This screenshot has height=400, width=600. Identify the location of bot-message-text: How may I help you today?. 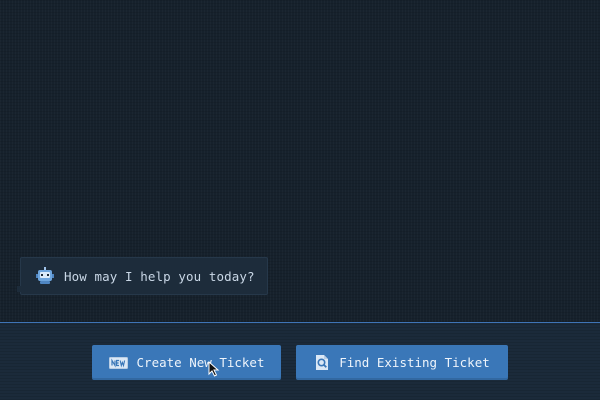
(159, 276).